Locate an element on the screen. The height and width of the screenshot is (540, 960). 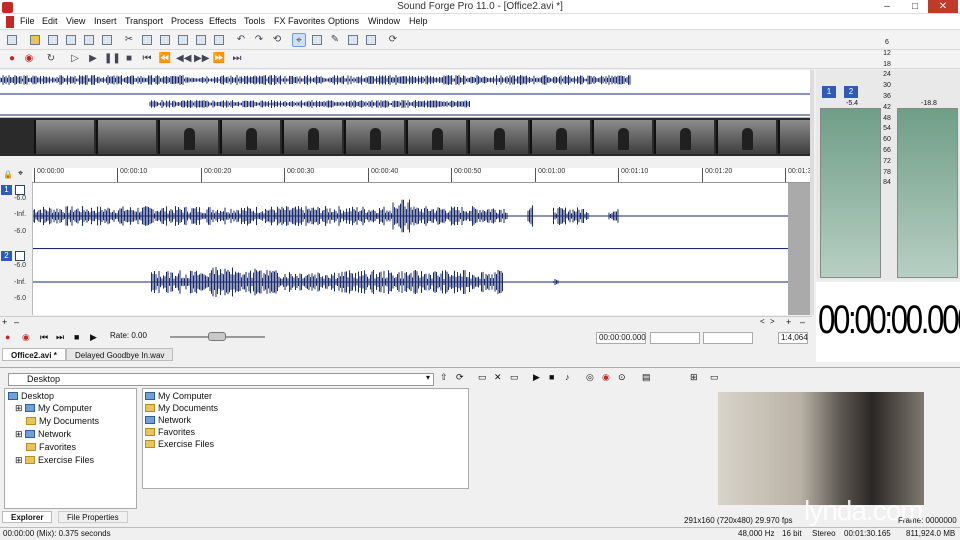
burn-icon: ◉ is located at coordinates (606, 377).